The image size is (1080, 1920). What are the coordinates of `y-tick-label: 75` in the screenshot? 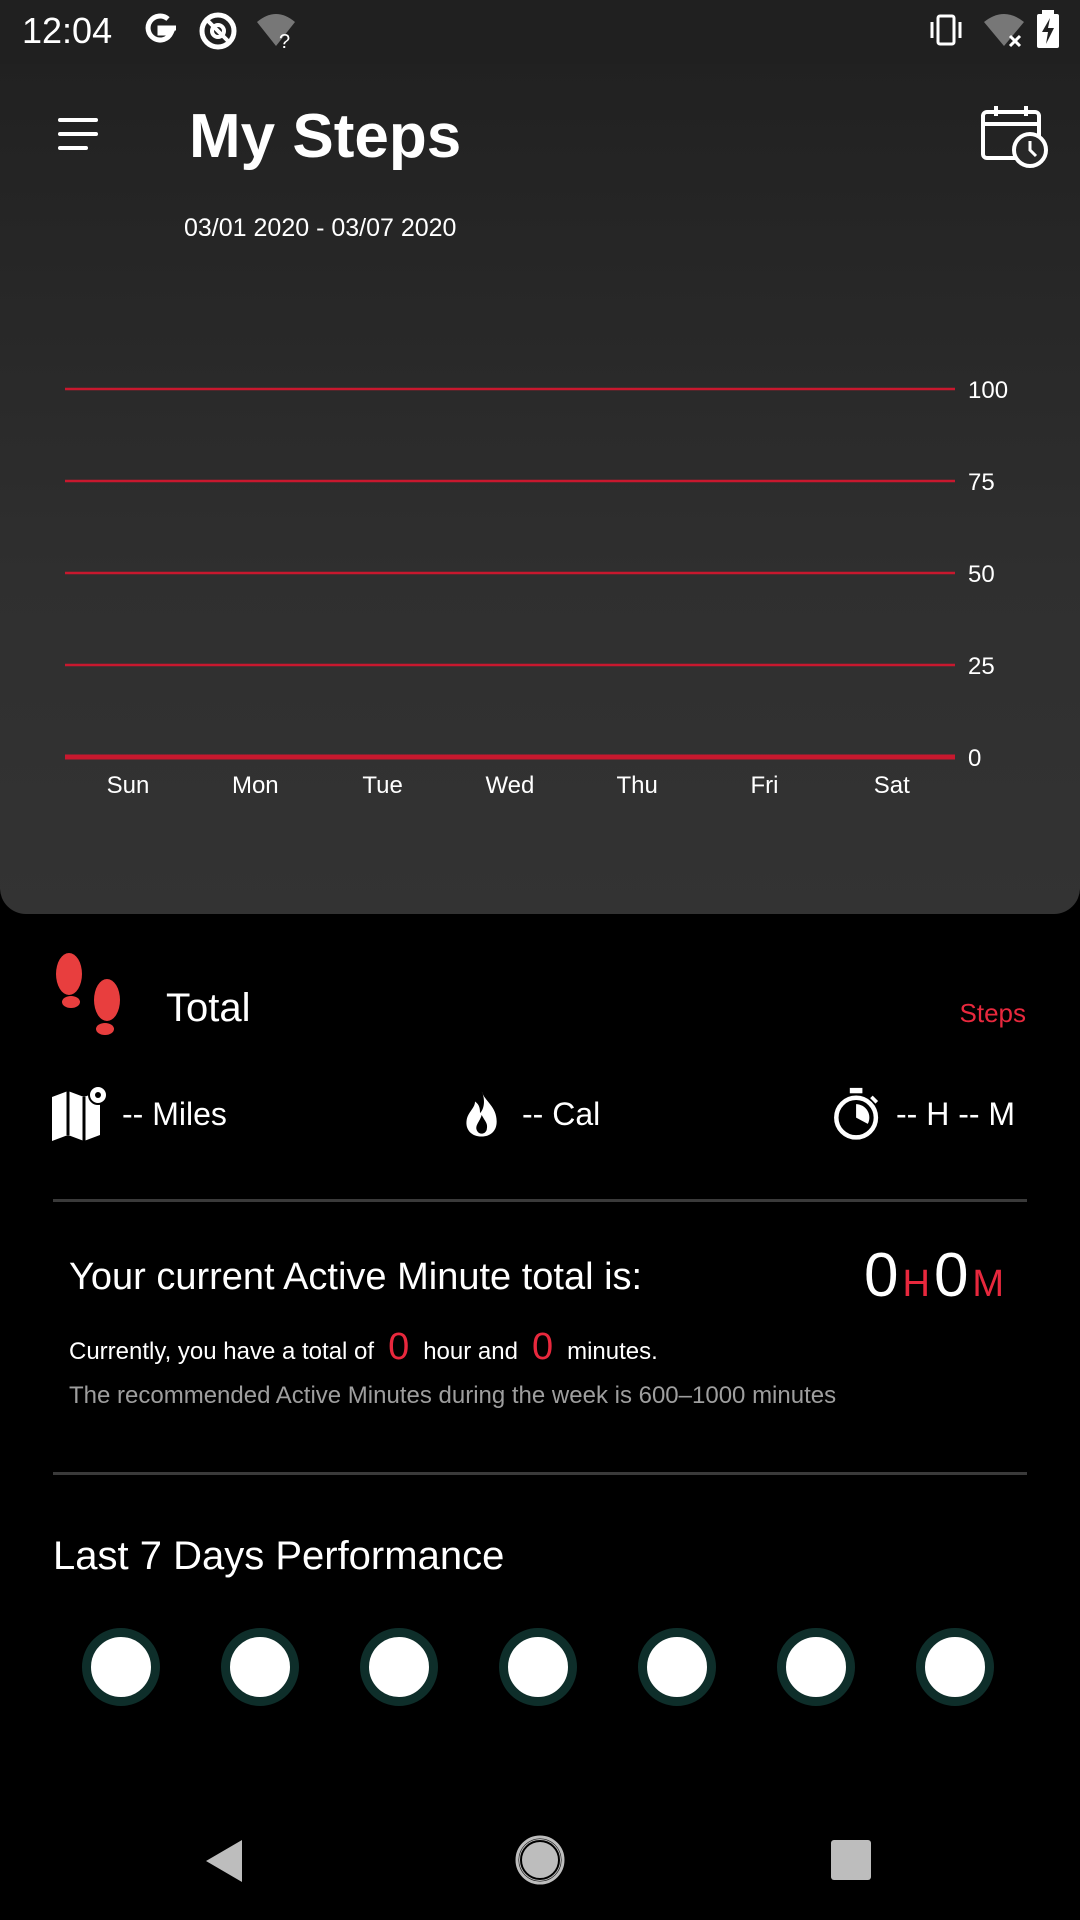 It's located at (981, 482).